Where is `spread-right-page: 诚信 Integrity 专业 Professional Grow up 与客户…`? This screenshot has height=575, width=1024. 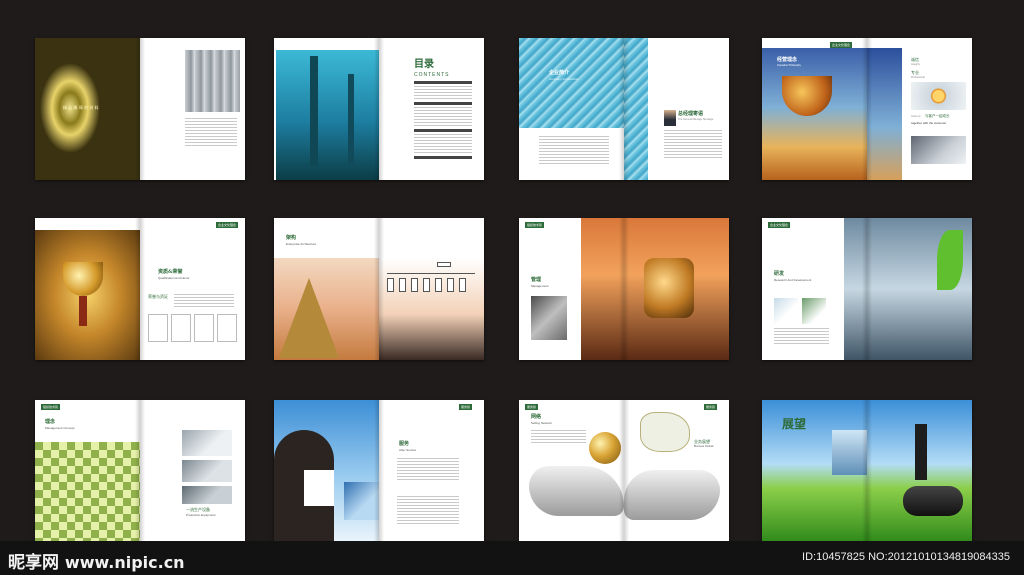
spread-right-page: 诚信 Integrity 专业 Professional Grow up 与客户… is located at coordinates (919, 109).